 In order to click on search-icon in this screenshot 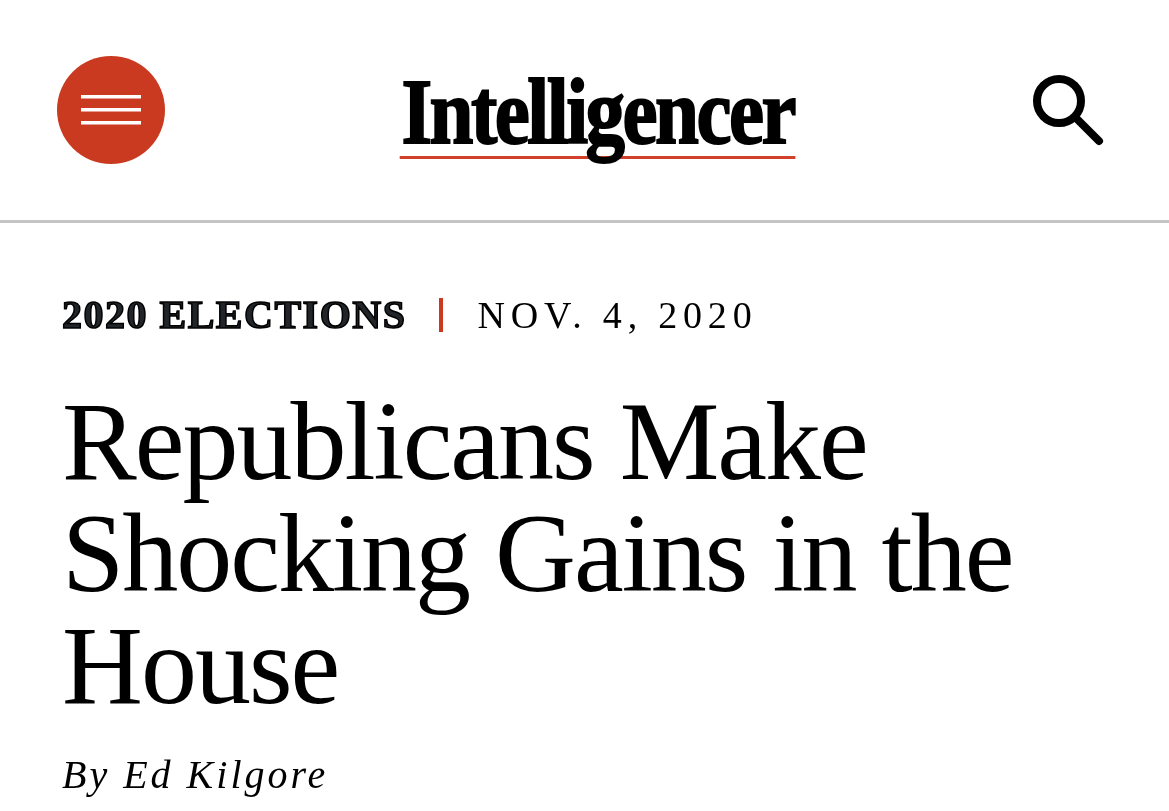, I will do `click(1068, 110)`.